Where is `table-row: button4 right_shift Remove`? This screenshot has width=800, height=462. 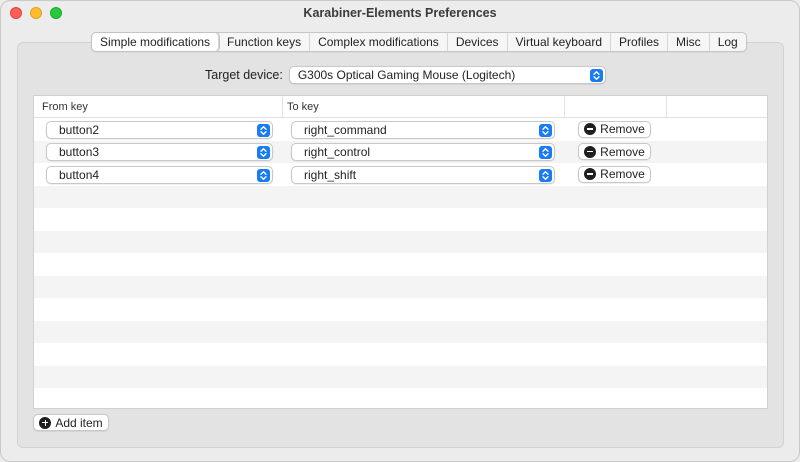
table-row: button4 right_shift Remove is located at coordinates (400, 174).